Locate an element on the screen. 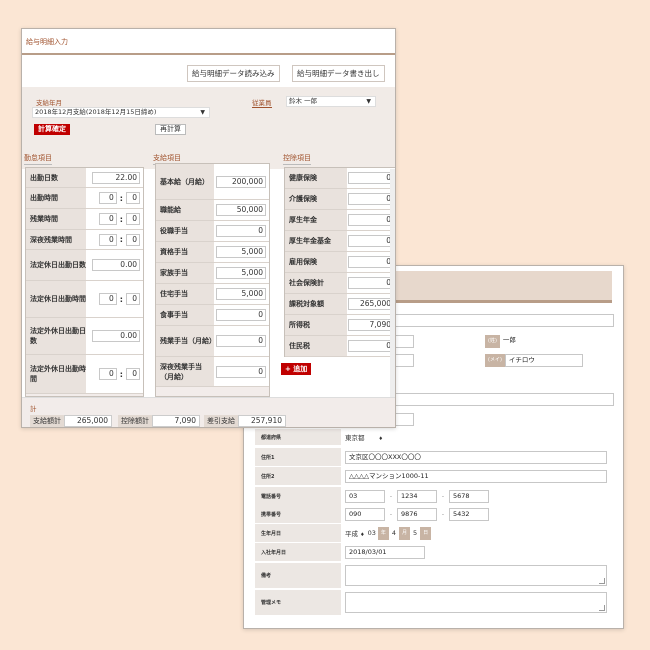 This screenshot has height=650, width=650. deduction-row-label: 介護保険 is located at coordinates (316, 199).